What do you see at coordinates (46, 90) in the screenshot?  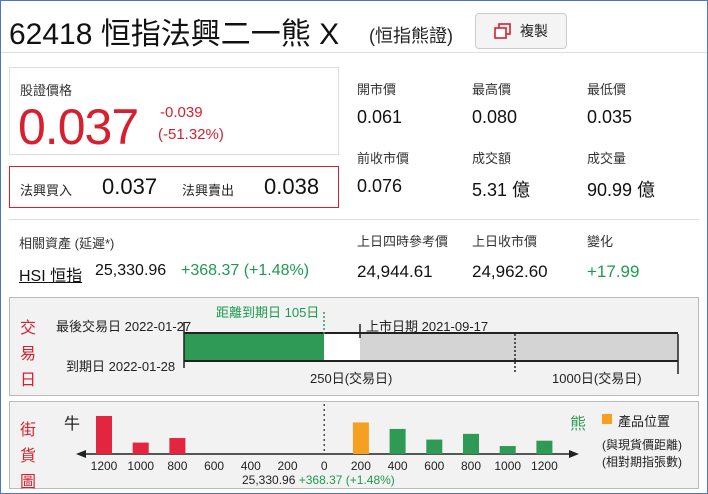 I see `price-label: 股證價格` at bounding box center [46, 90].